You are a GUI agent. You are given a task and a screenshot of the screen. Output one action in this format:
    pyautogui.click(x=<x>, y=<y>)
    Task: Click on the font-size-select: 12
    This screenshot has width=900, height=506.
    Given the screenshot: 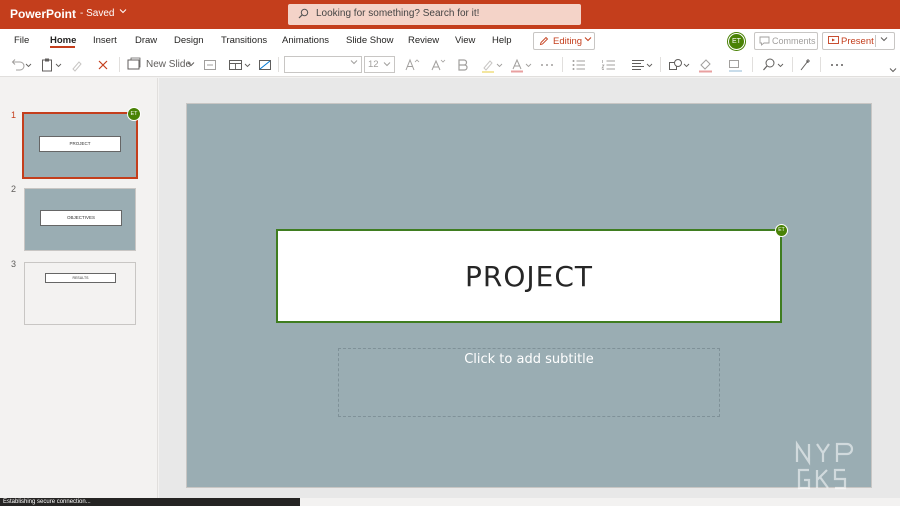 What is the action you would take?
    pyautogui.click(x=379, y=64)
    